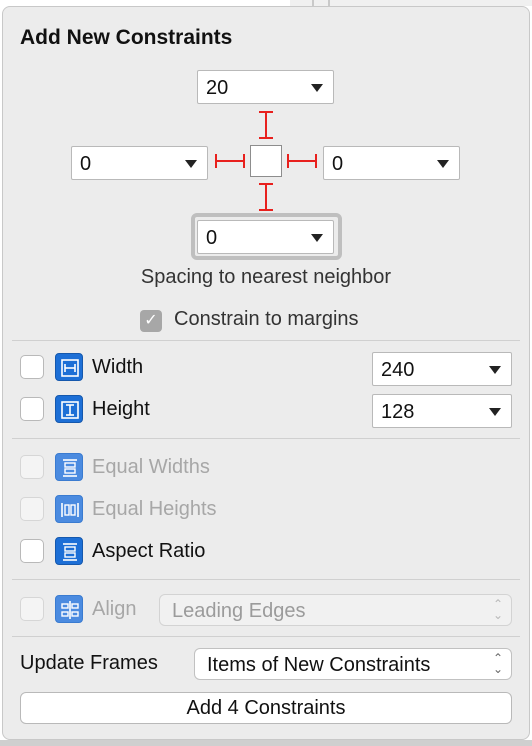  What do you see at coordinates (154, 509) in the screenshot?
I see `equal-heights-label: Equal Heights` at bounding box center [154, 509].